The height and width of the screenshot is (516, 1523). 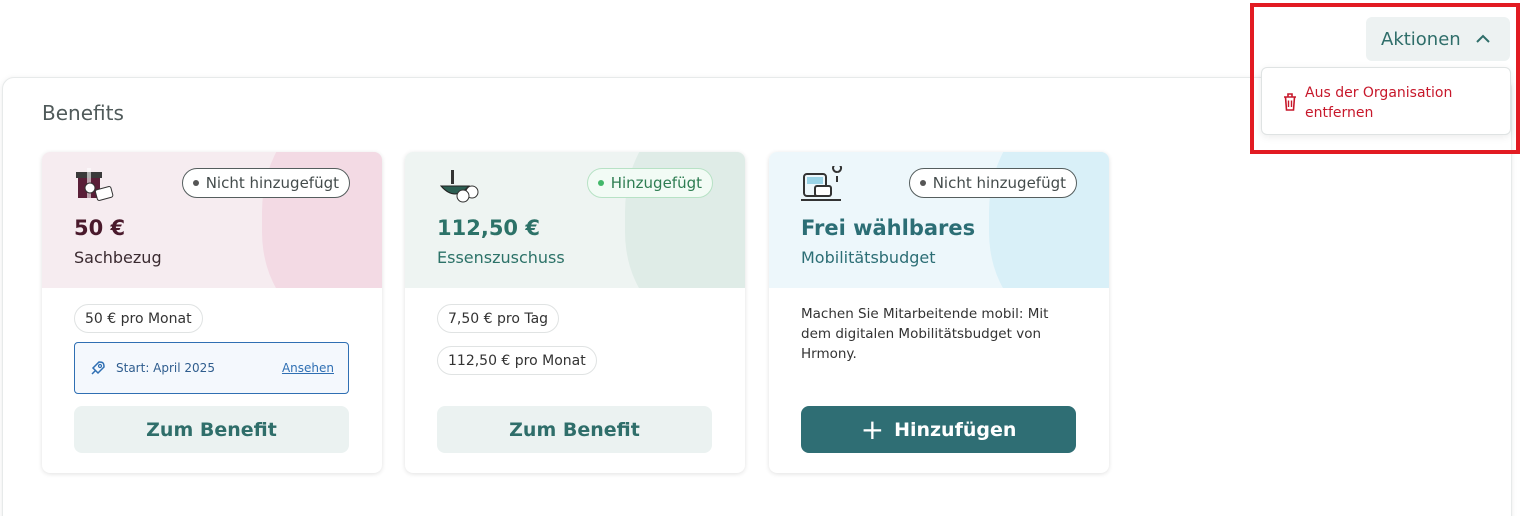 What do you see at coordinates (488, 228) in the screenshot?
I see `benefit-amount: 112,50 €` at bounding box center [488, 228].